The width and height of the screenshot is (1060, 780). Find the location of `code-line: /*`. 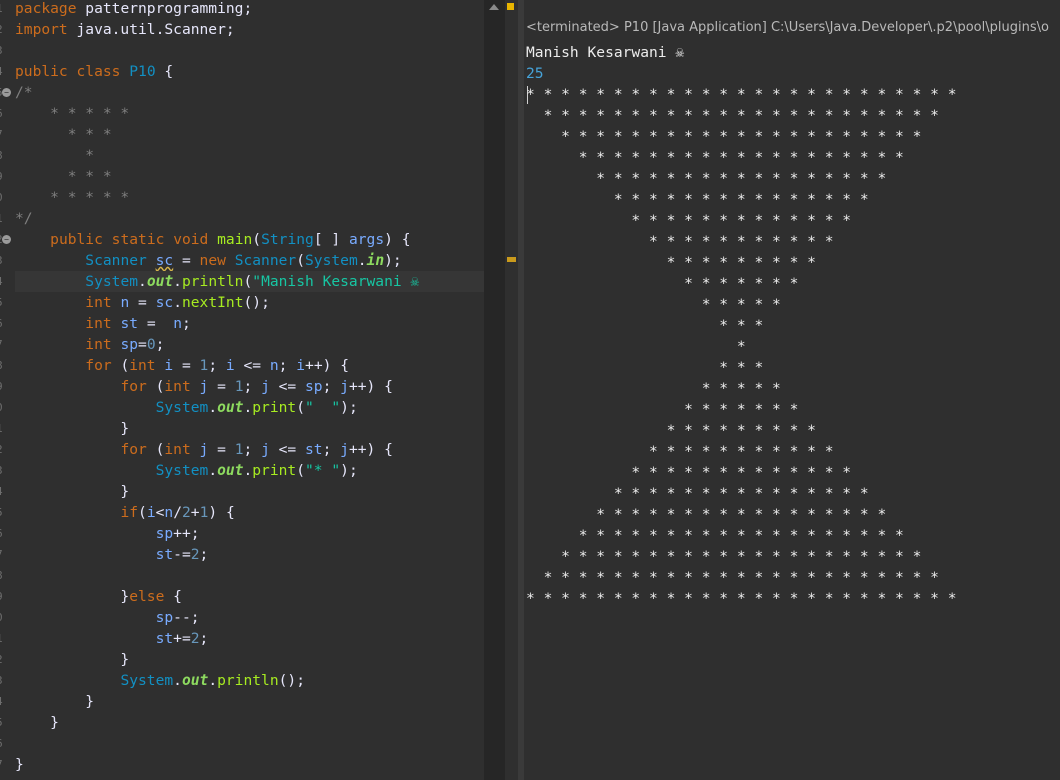

code-line: /* is located at coordinates (249, 92).